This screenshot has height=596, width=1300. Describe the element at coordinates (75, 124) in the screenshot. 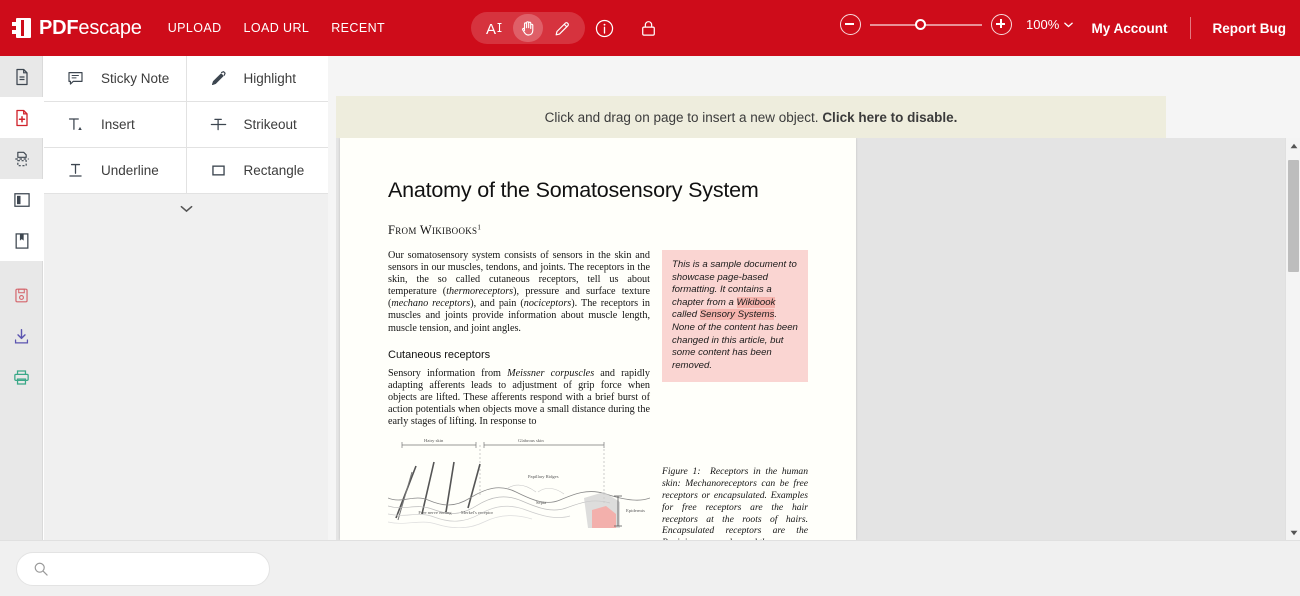

I see `insert-text-icon` at that location.